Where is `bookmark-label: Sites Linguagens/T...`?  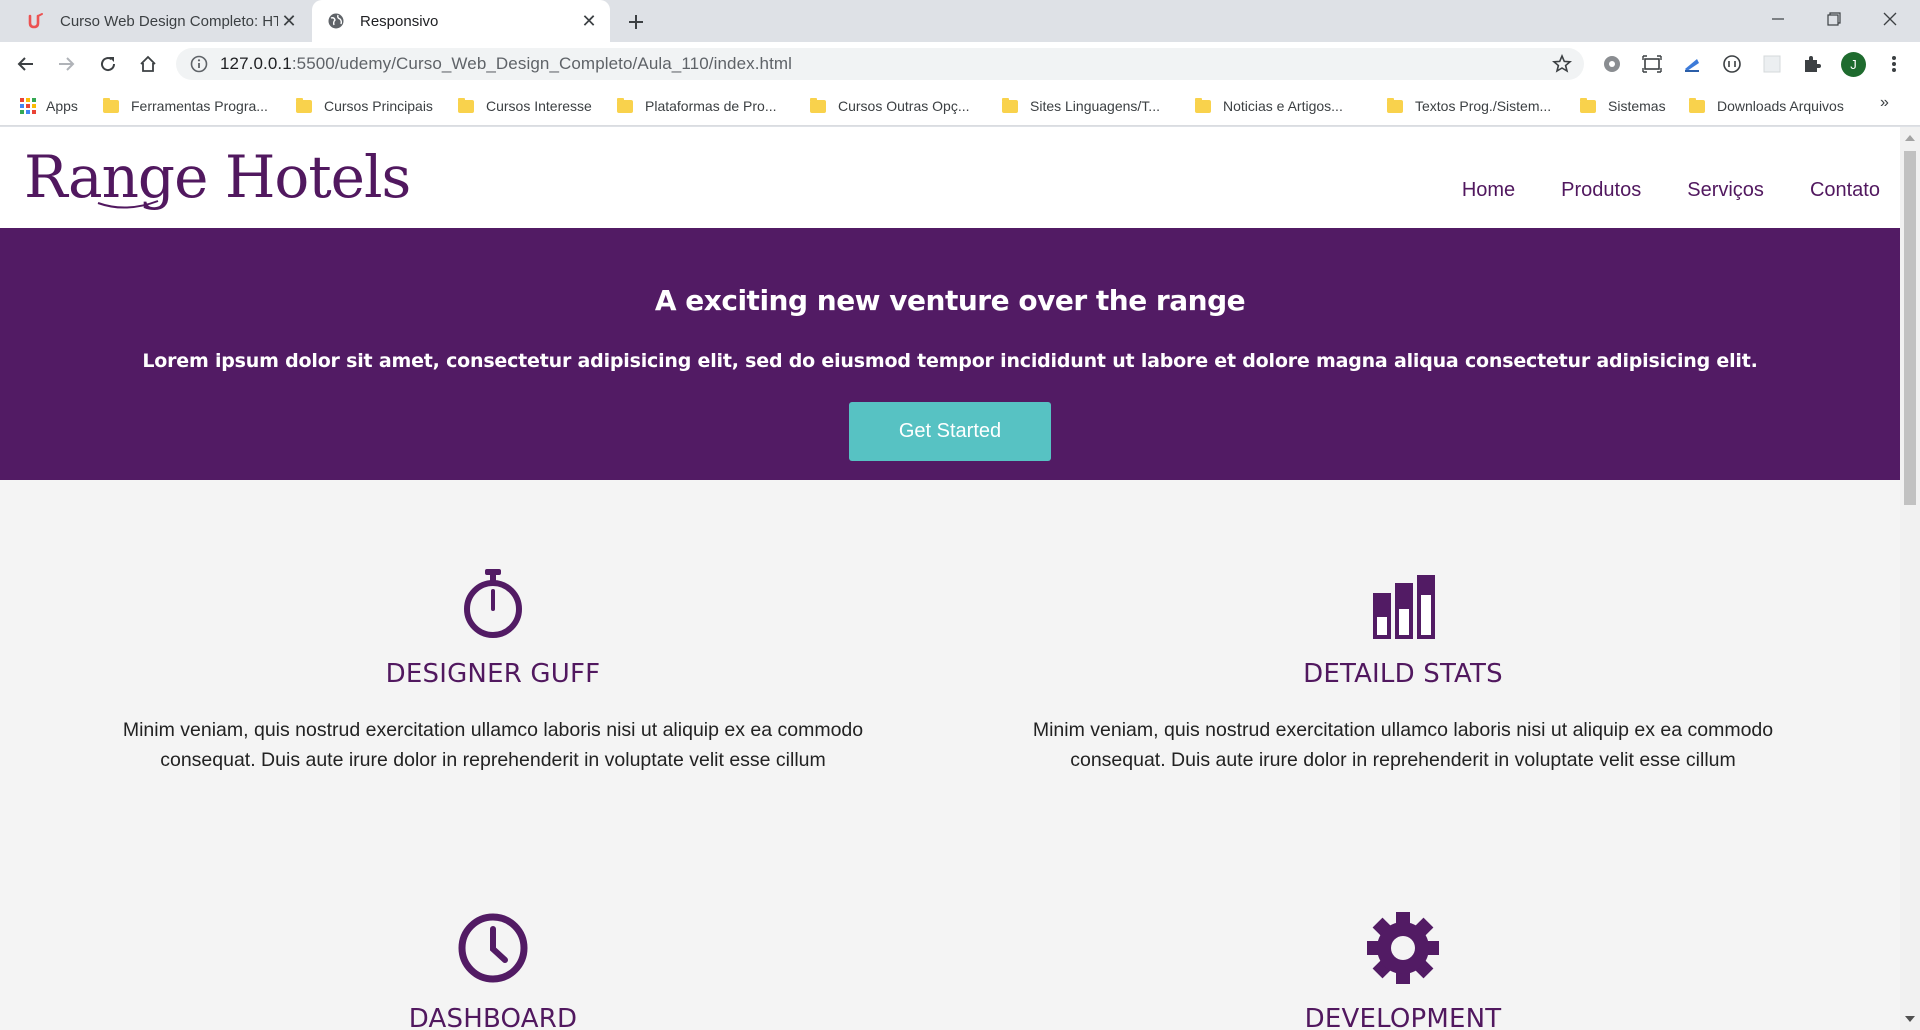
bookmark-label: Sites Linguagens/T... is located at coordinates (1095, 106).